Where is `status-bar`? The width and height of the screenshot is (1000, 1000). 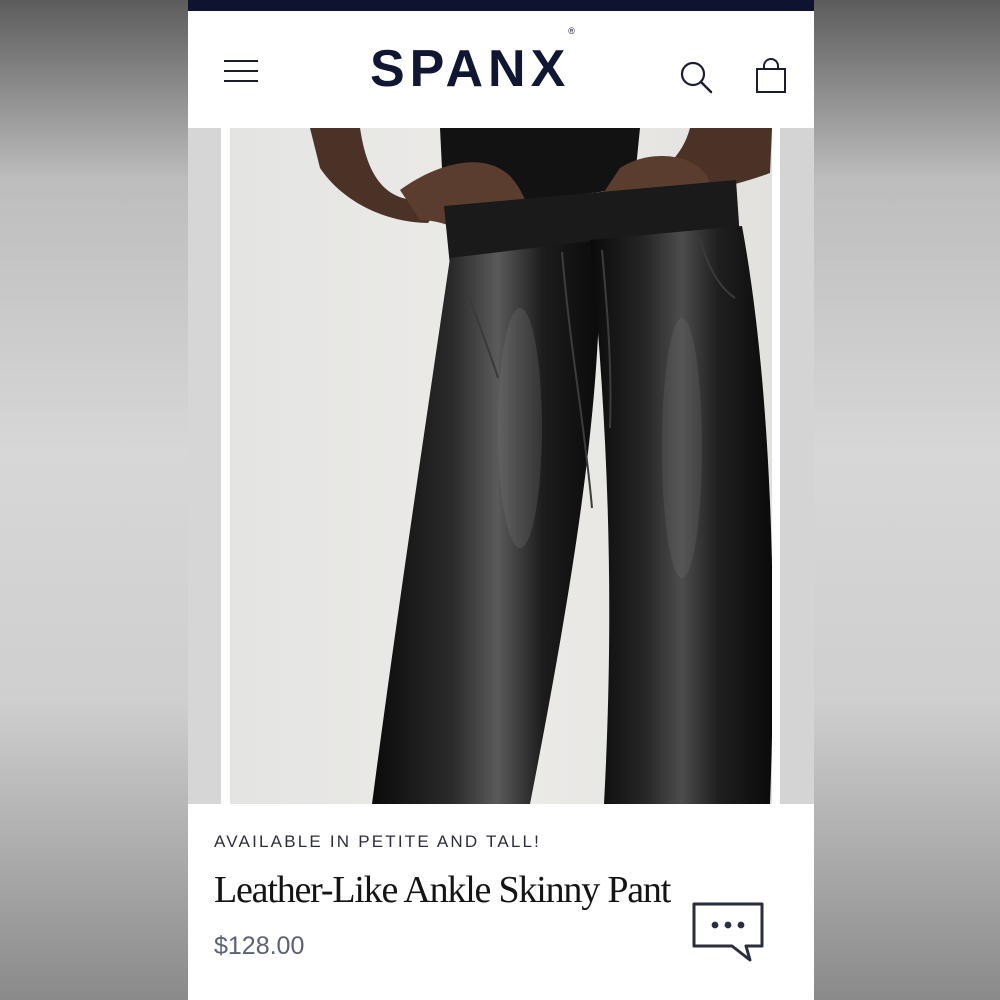 status-bar is located at coordinates (501, 5).